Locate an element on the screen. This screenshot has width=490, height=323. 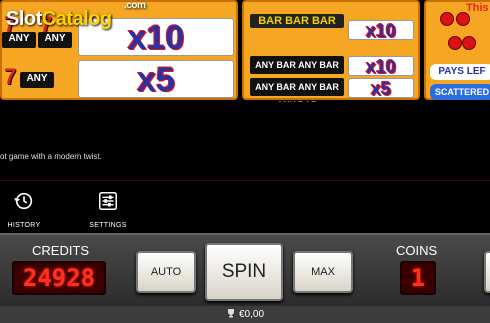
status-bar: €0,00 is located at coordinates (245, 314).